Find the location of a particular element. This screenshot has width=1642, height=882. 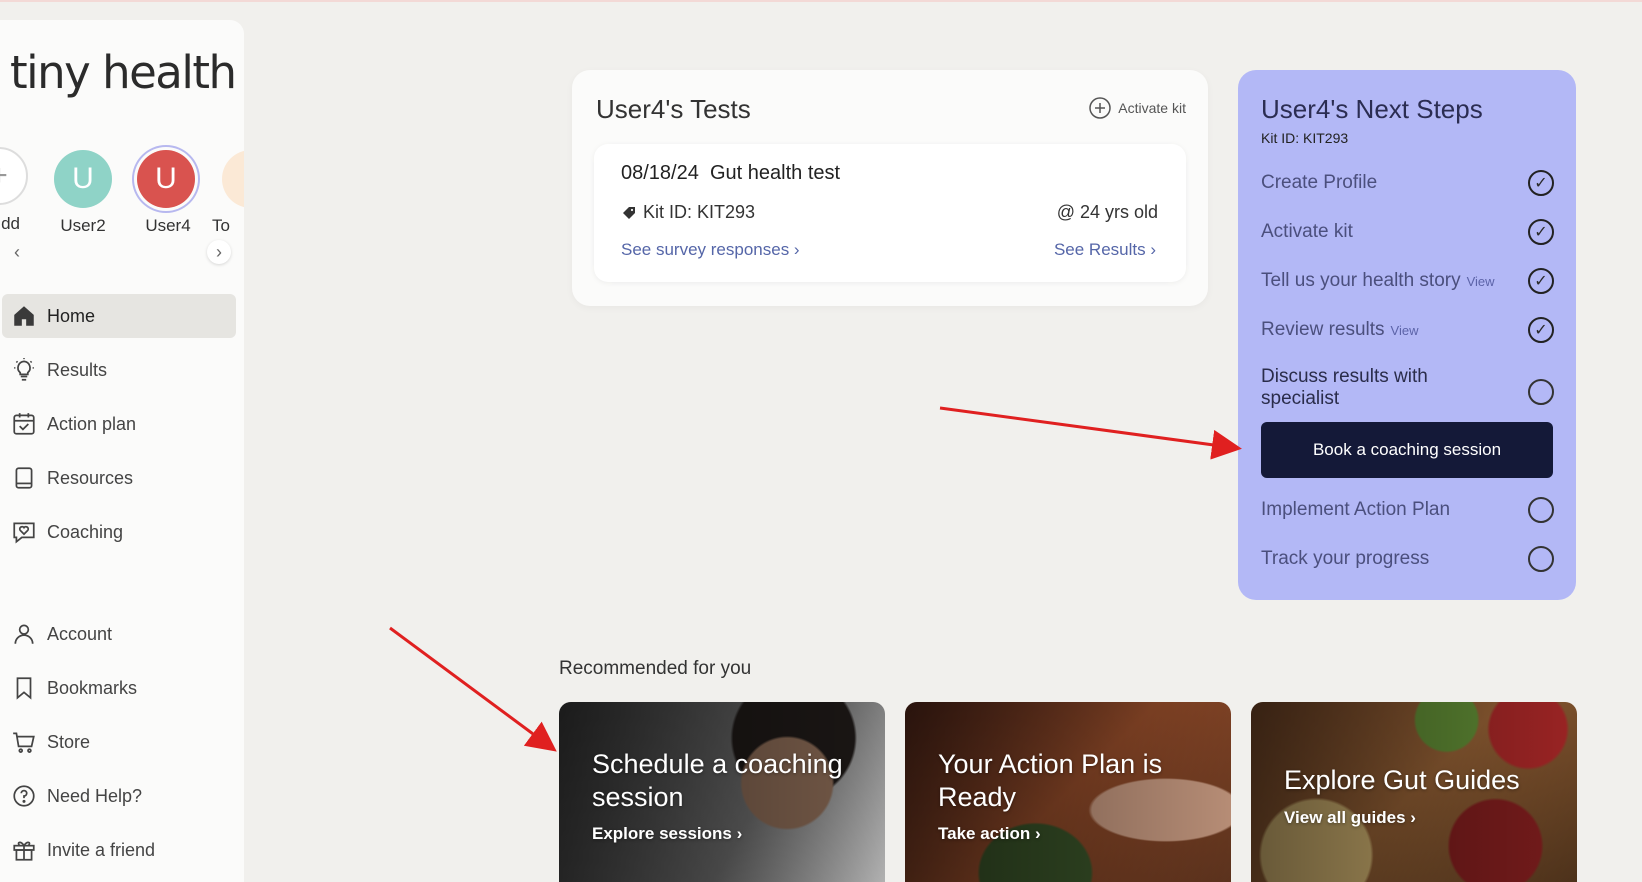

avatar-user4: U is located at coordinates (166, 179).